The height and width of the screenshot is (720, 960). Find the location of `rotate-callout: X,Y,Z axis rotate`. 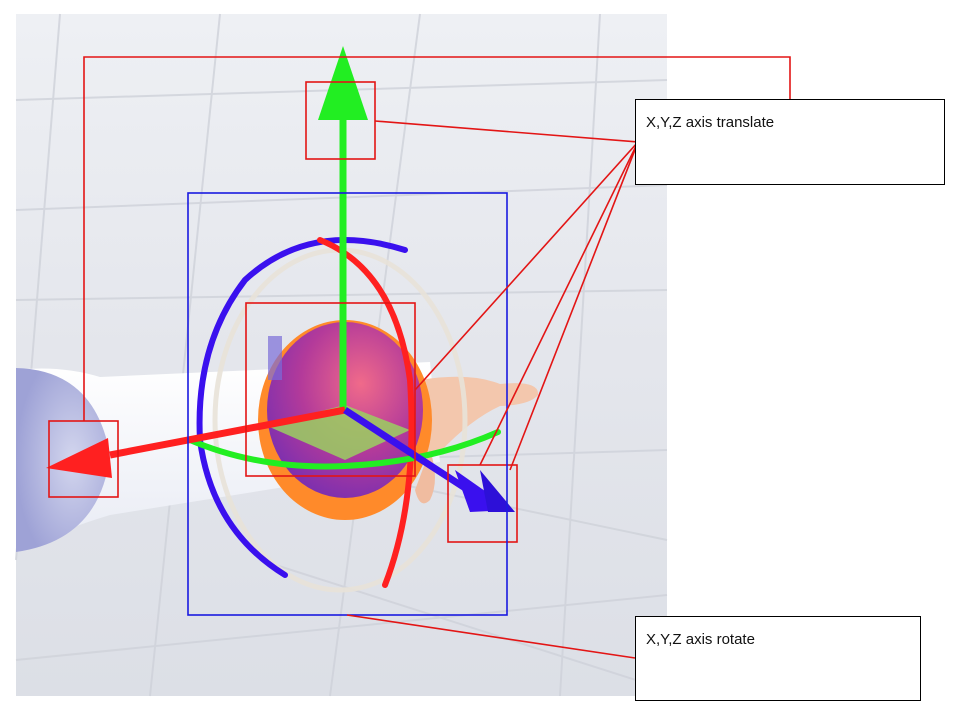

rotate-callout: X,Y,Z axis rotate is located at coordinates (778, 658).